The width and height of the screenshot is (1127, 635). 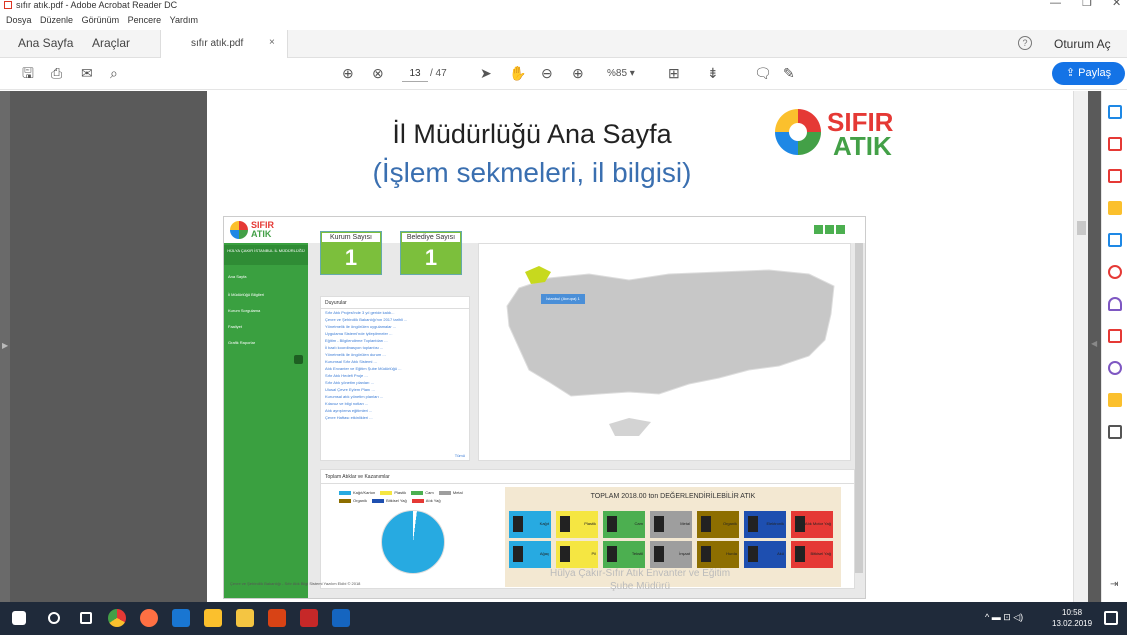 I want to click on more-tools-icon, so click(x=1115, y=432).